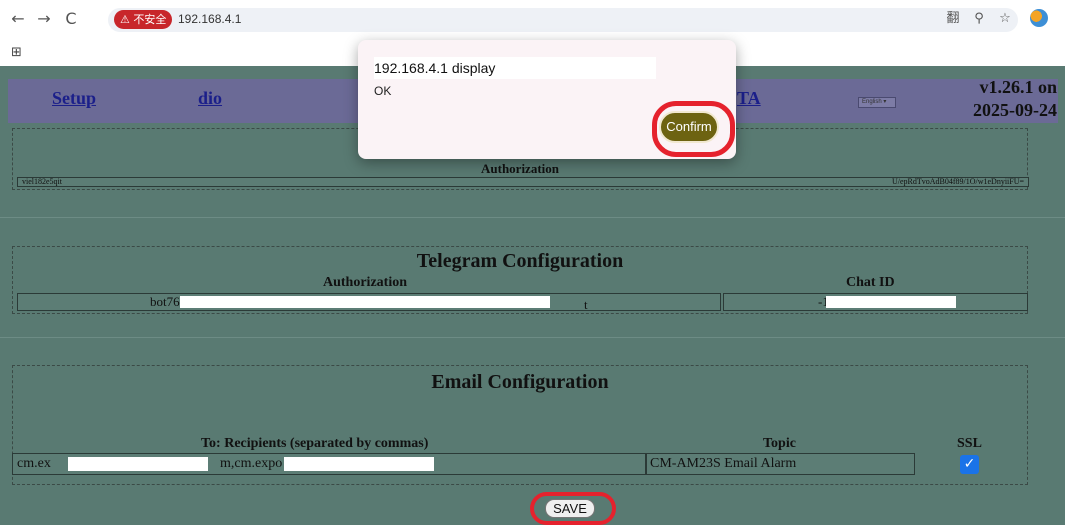 The width and height of the screenshot is (1065, 525). I want to click on telegram-chat-id-label: Chat ID, so click(870, 282).